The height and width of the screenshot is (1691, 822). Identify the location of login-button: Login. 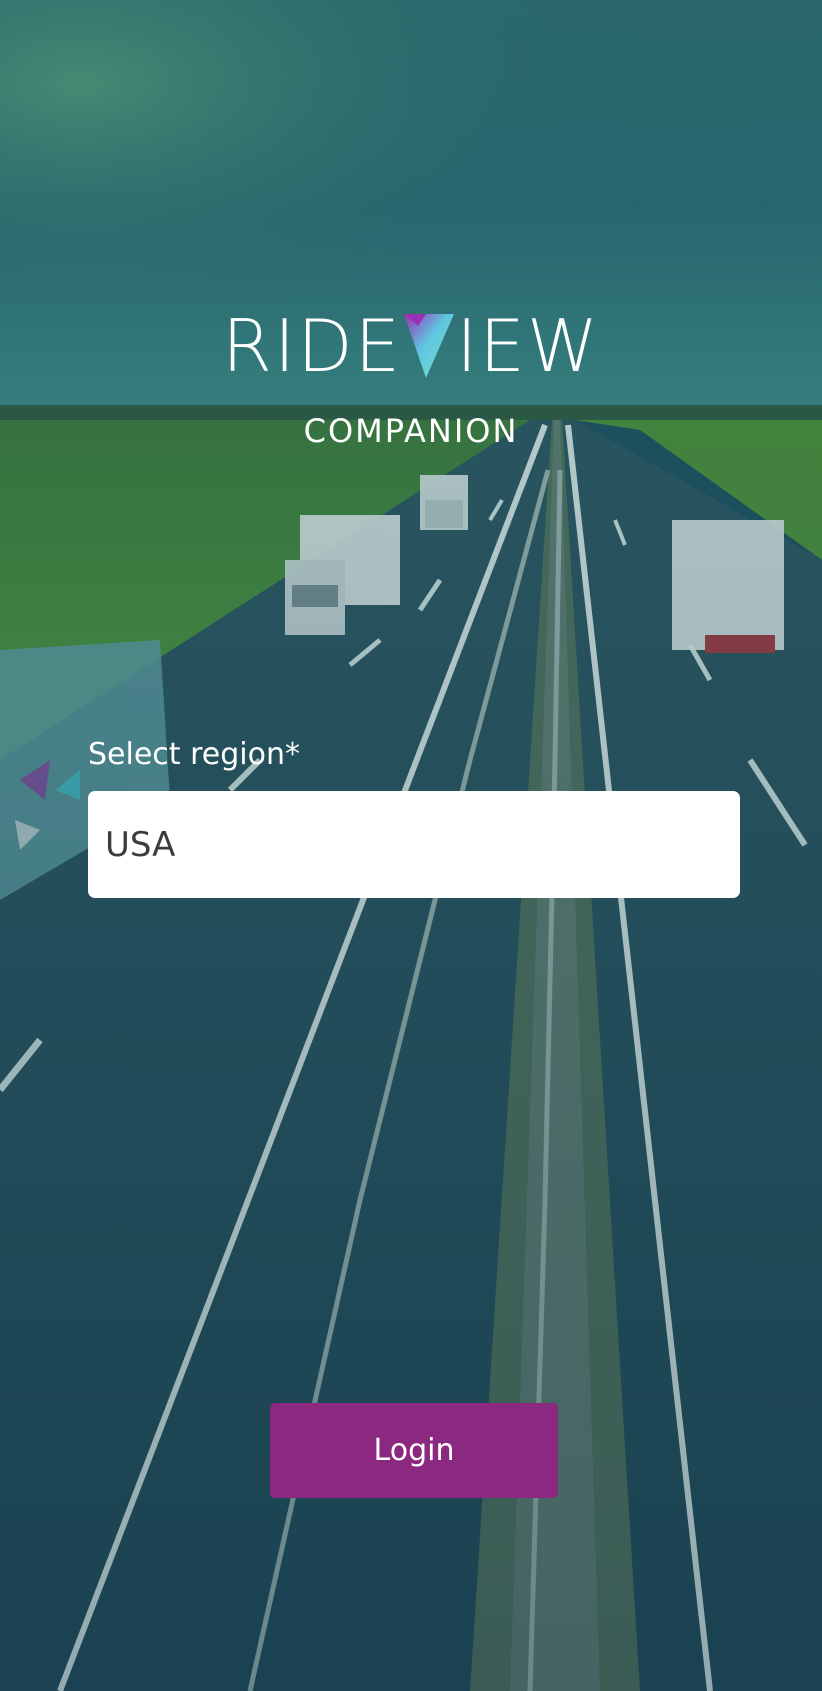
(414, 1450).